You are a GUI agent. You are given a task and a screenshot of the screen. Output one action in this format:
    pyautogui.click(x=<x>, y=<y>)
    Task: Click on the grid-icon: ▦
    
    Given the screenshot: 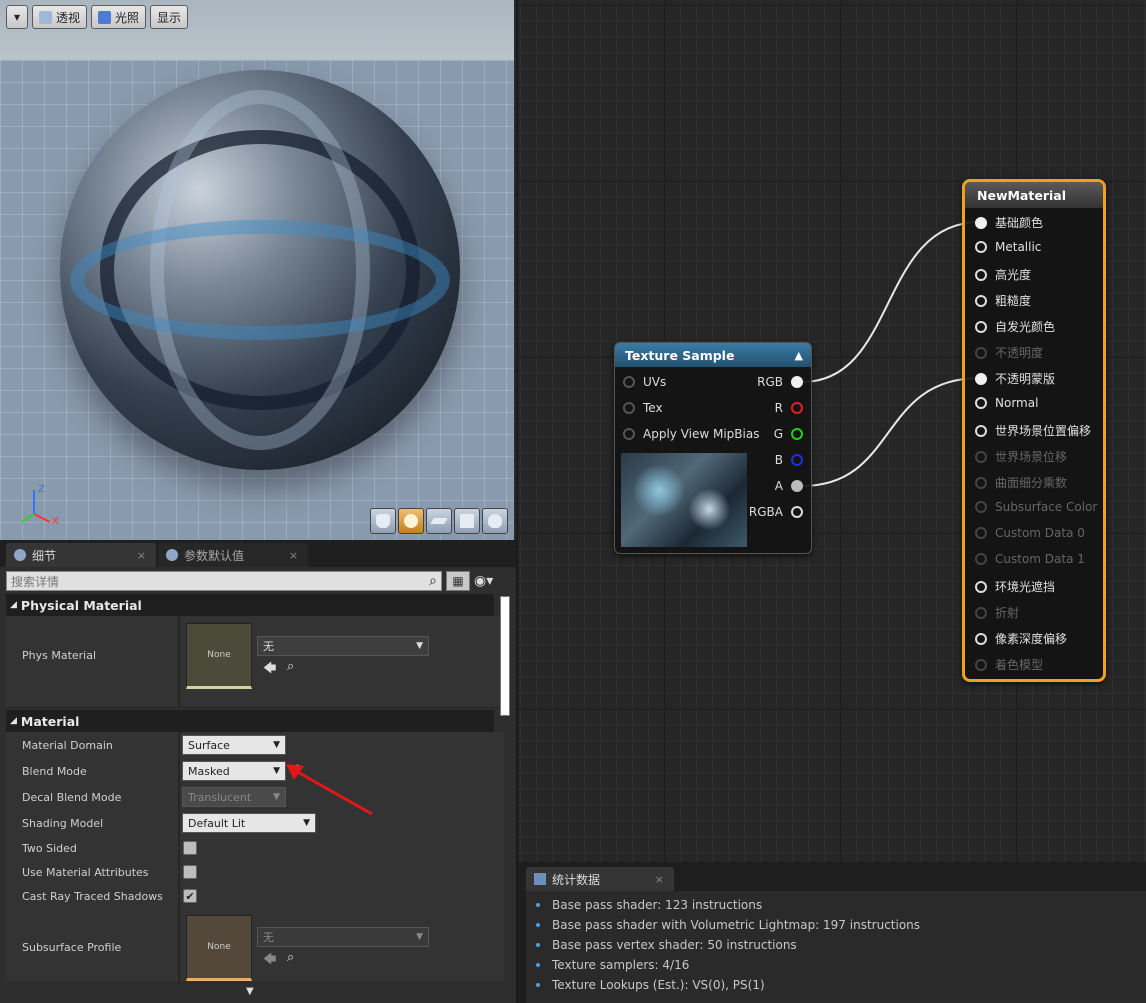 What is the action you would take?
    pyautogui.click(x=458, y=581)
    